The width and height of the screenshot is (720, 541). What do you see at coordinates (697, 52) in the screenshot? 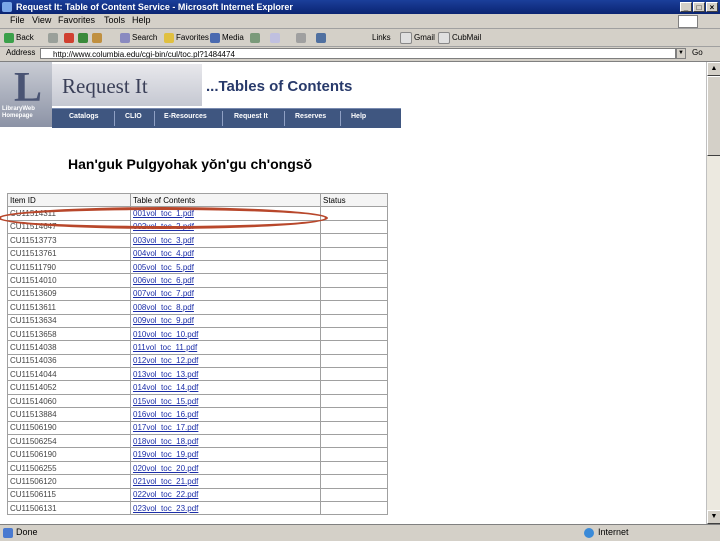
I see `go-button: Go` at bounding box center [697, 52].